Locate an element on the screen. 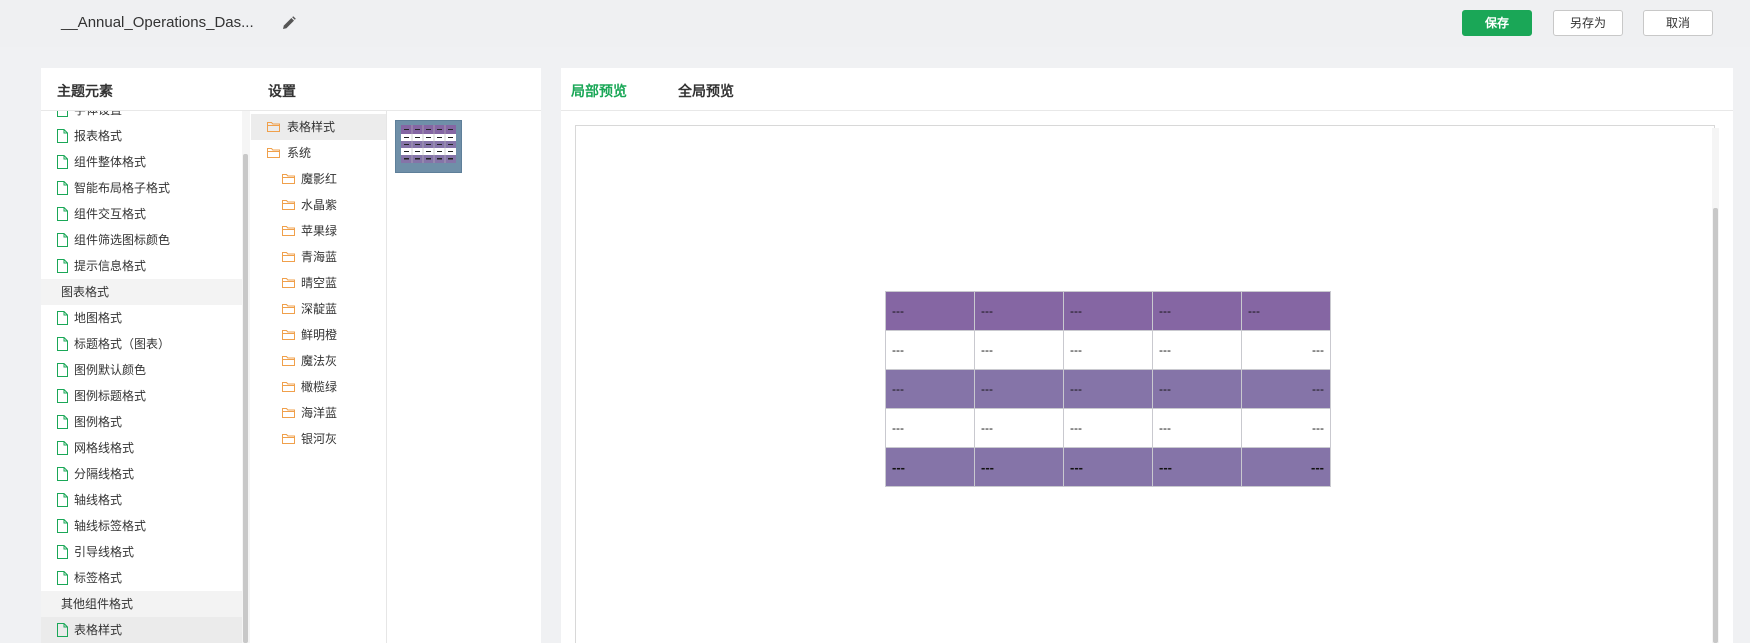 This screenshot has height=643, width=1750. folder-table-style: 表格样式 is located at coordinates (318, 127).